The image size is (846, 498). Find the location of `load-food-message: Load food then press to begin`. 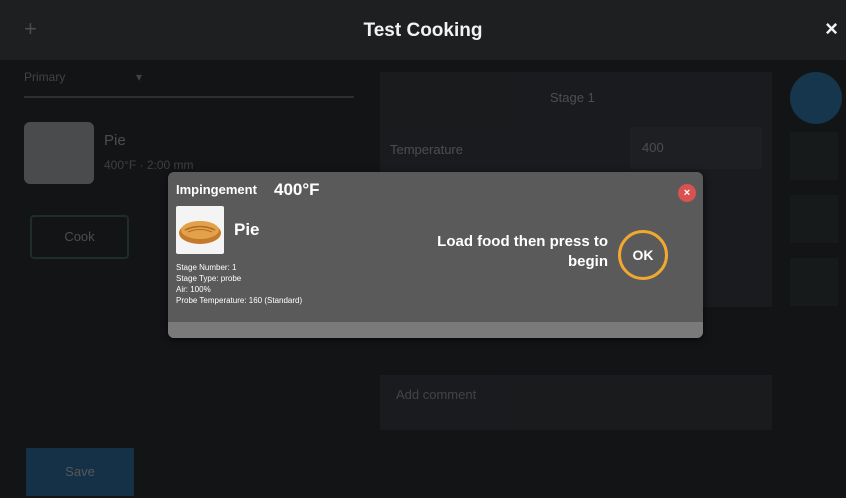

load-food-message: Load food then press to begin is located at coordinates (522, 251).